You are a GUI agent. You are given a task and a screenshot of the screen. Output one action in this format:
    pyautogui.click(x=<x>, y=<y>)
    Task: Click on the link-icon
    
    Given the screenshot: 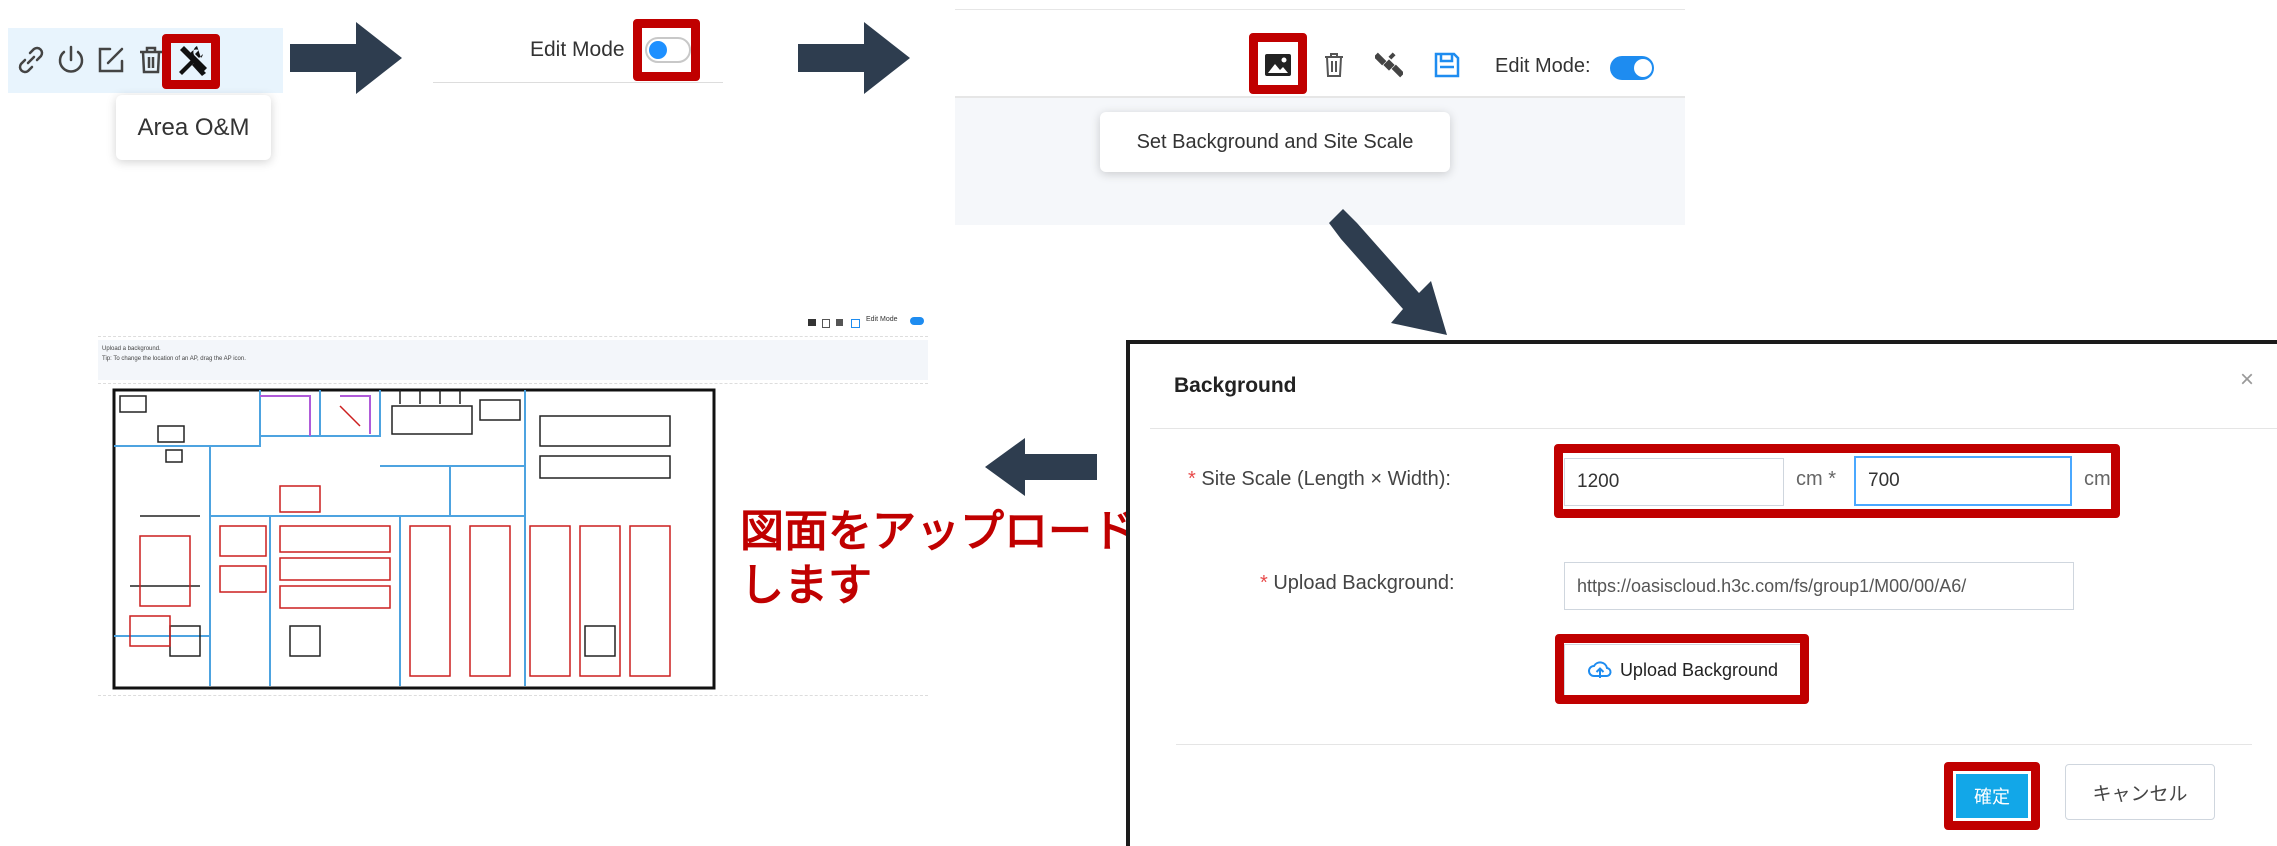 What is the action you would take?
    pyautogui.click(x=31, y=60)
    